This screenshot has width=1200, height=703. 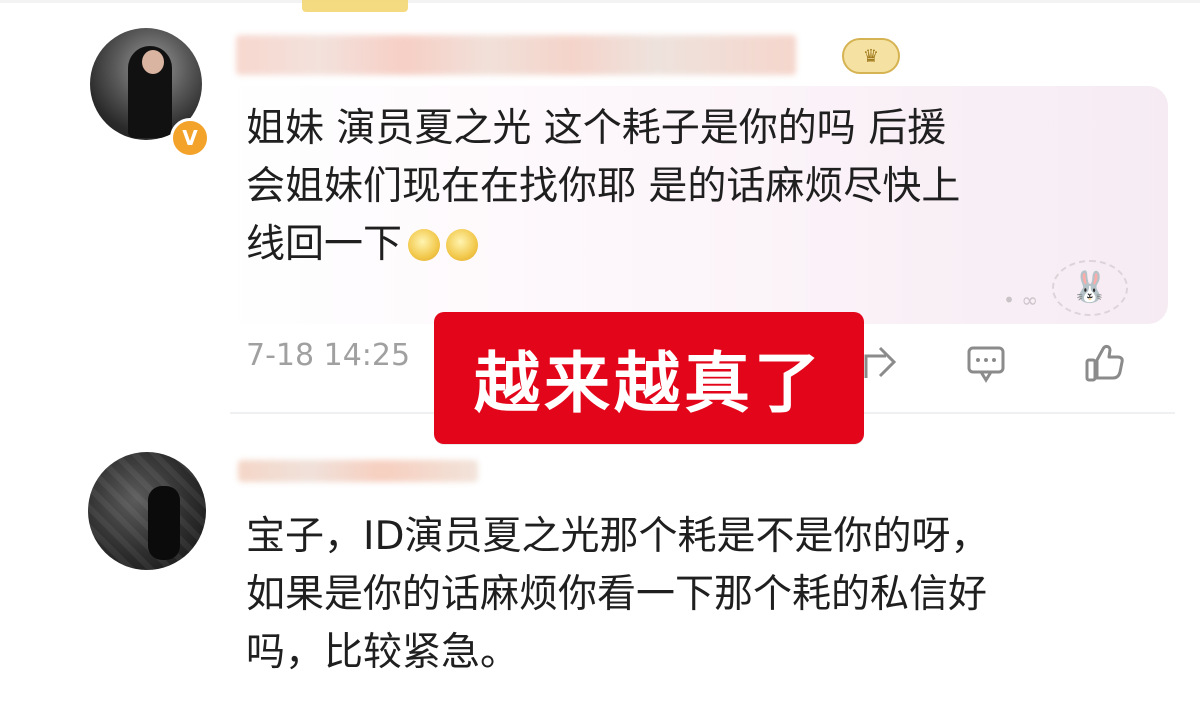 What do you see at coordinates (153, 62) in the screenshot?
I see `avatar-face` at bounding box center [153, 62].